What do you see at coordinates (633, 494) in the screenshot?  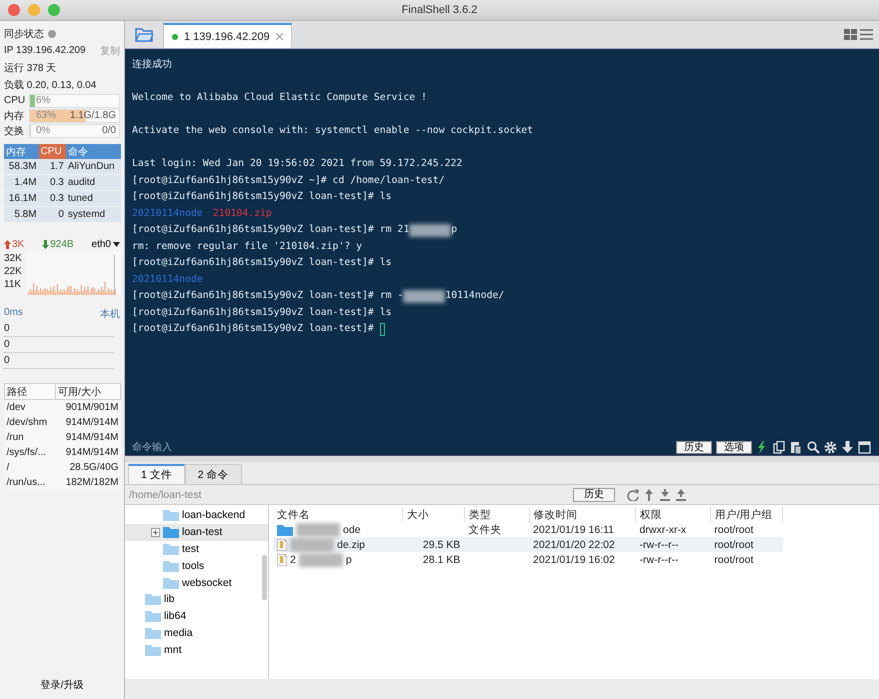 I see `refresh-icon` at bounding box center [633, 494].